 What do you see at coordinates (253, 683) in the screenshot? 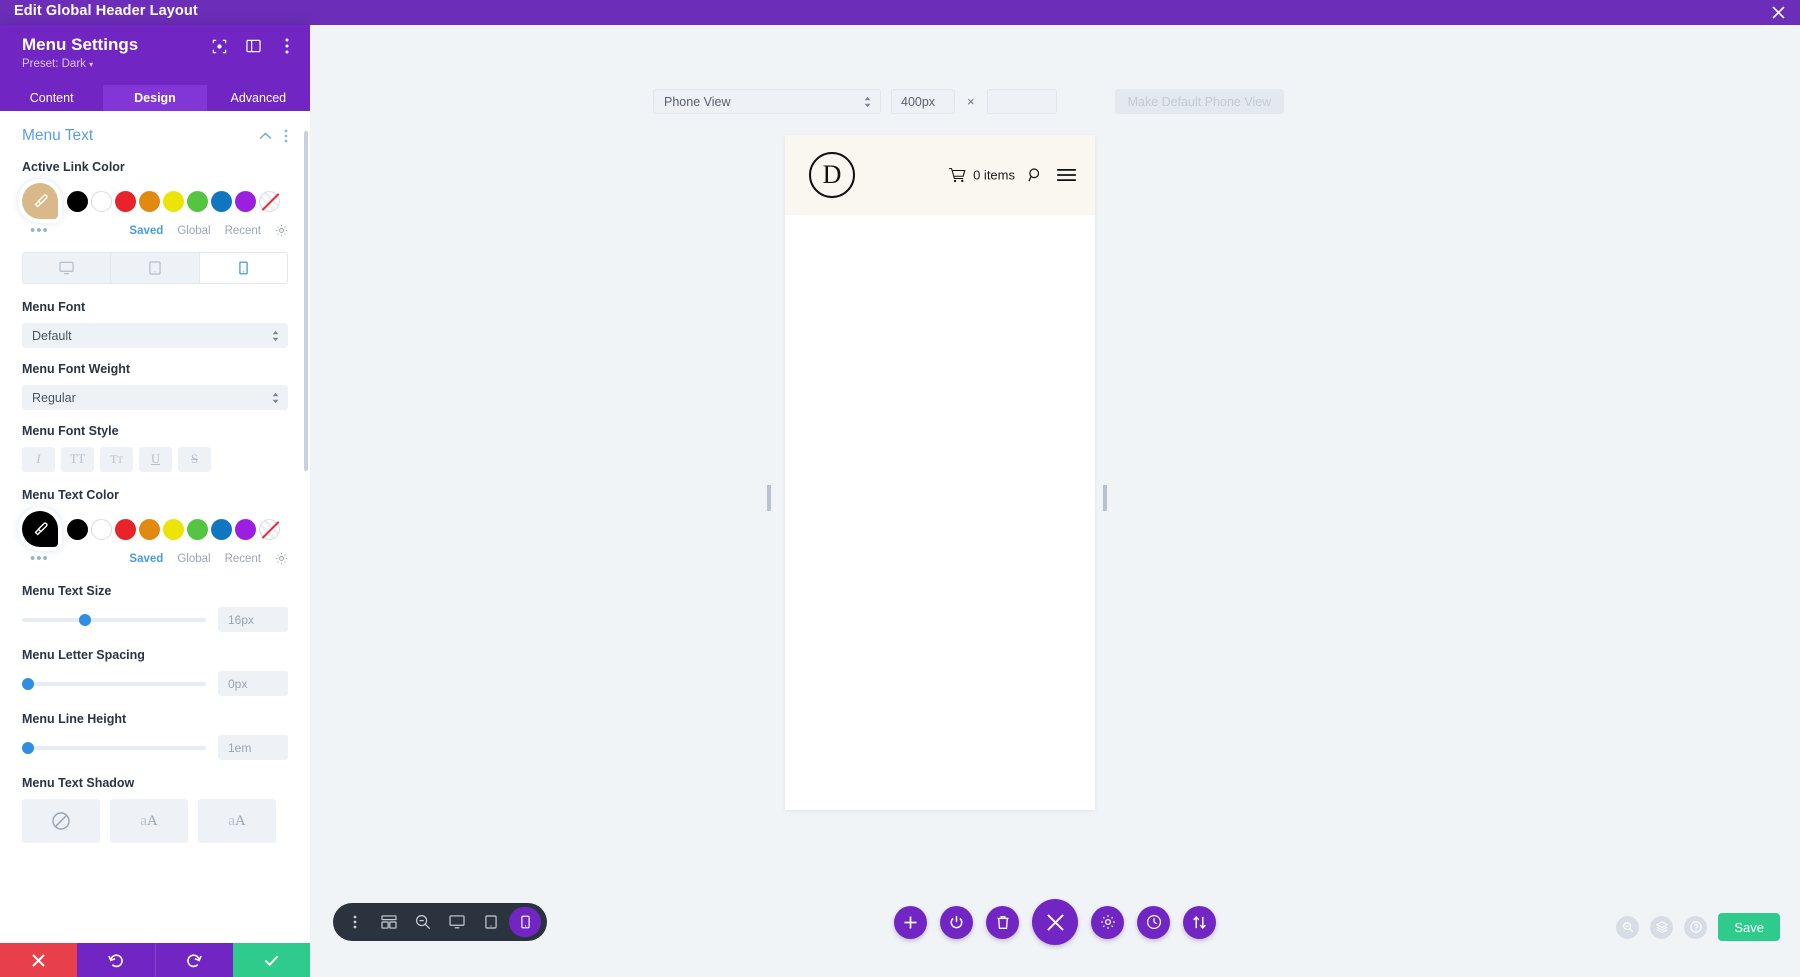
I see `menu-letter-spacing-input: 0px` at bounding box center [253, 683].